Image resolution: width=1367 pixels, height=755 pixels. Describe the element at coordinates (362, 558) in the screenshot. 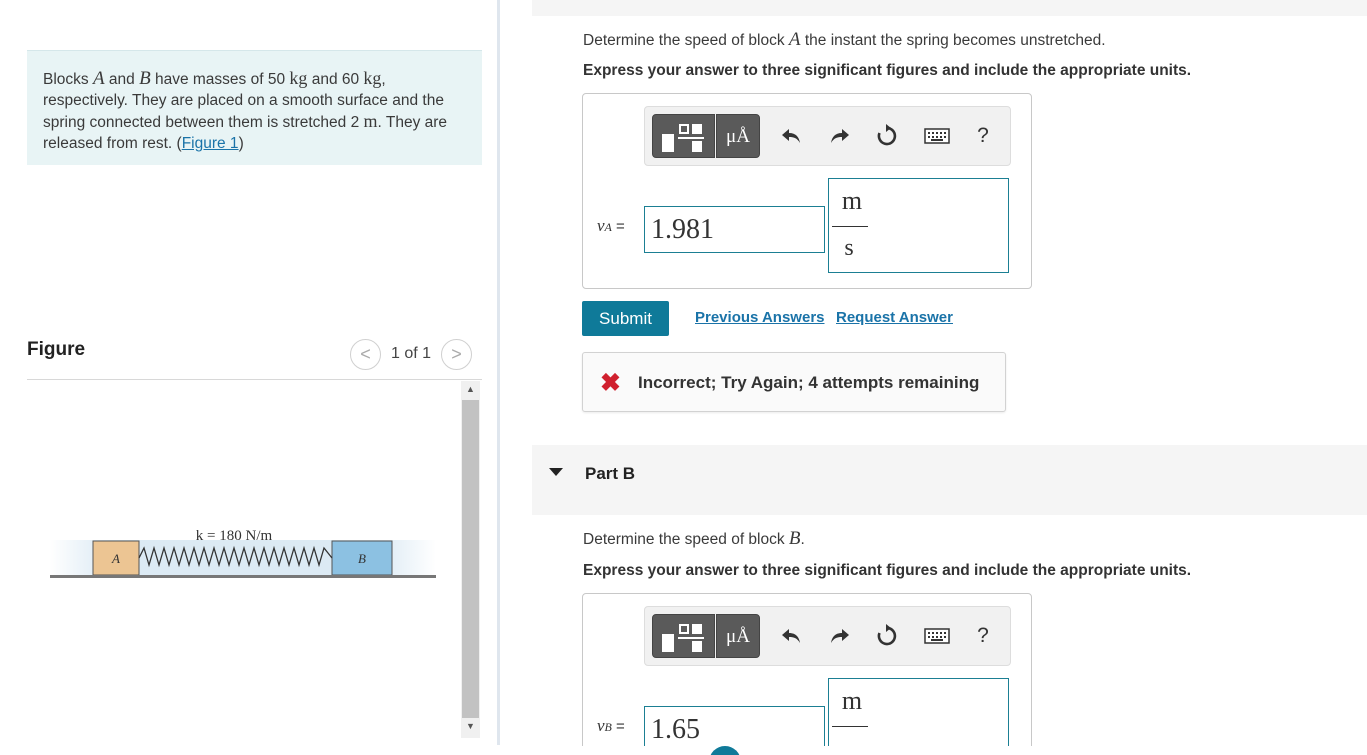

I see `block-b-label: B` at that location.